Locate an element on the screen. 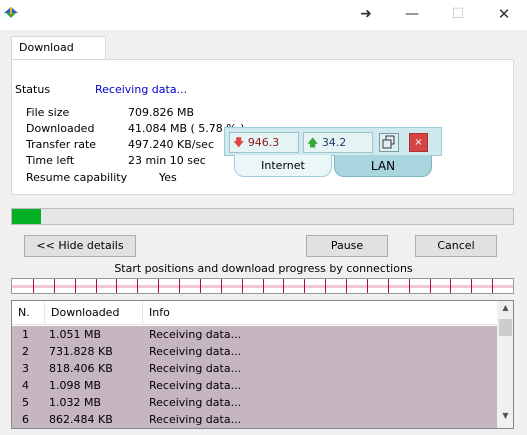 This screenshot has width=527, height=435. app-icon is located at coordinates (11, 12).